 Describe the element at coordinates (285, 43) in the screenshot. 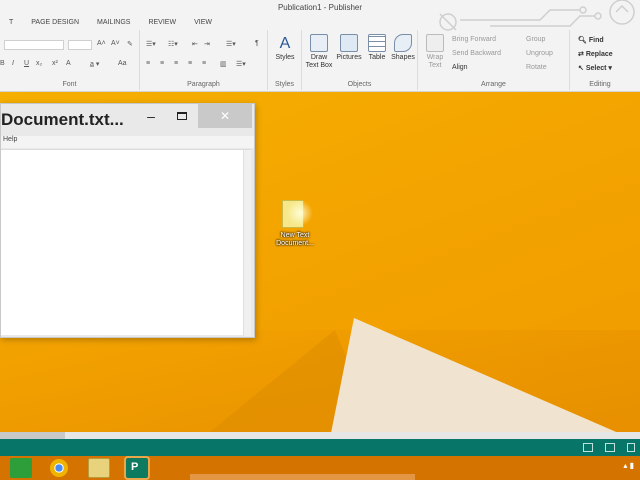

I see `styles-icon: A` at that location.